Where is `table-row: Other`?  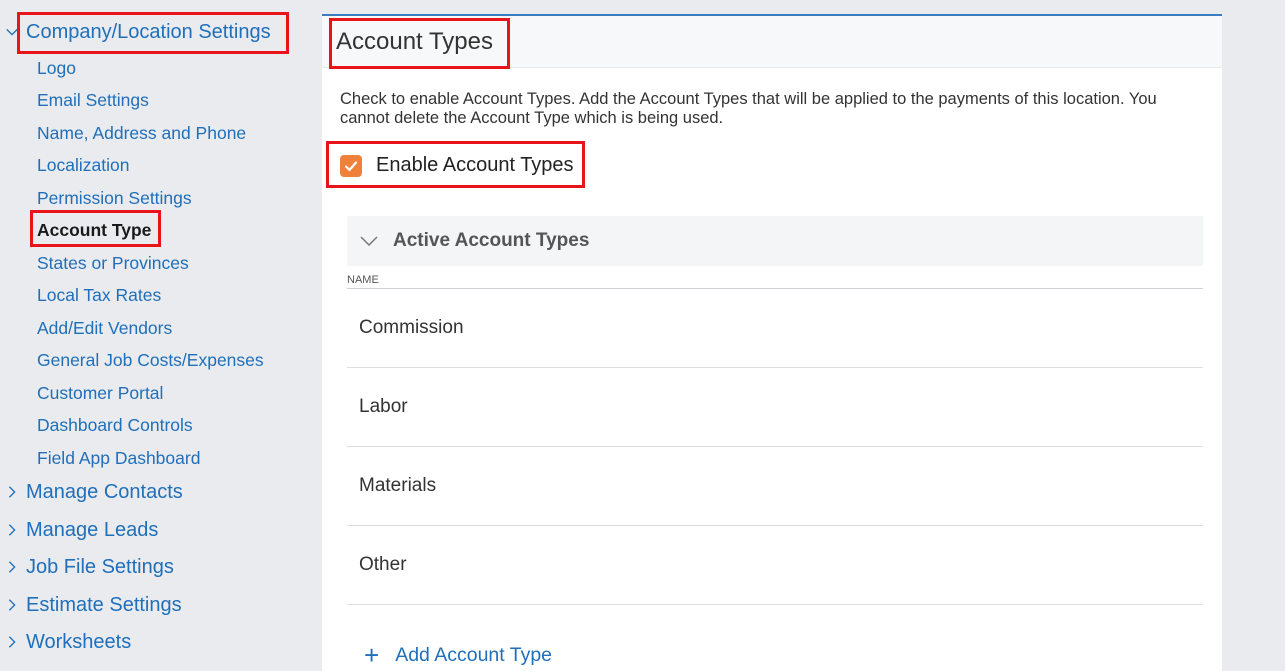
table-row: Other is located at coordinates (775, 565).